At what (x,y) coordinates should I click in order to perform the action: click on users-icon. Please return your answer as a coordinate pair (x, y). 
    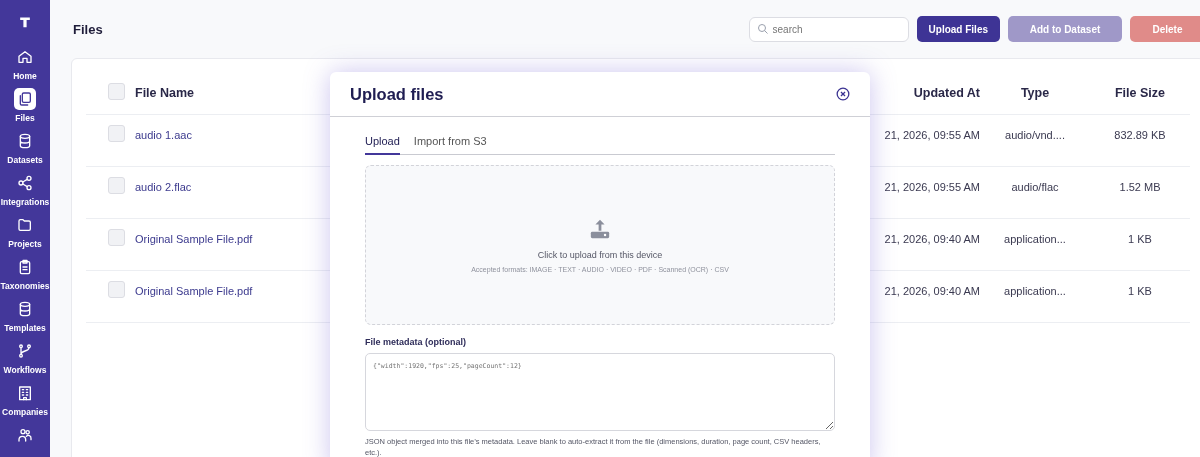
    Looking at the image, I should click on (25, 434).